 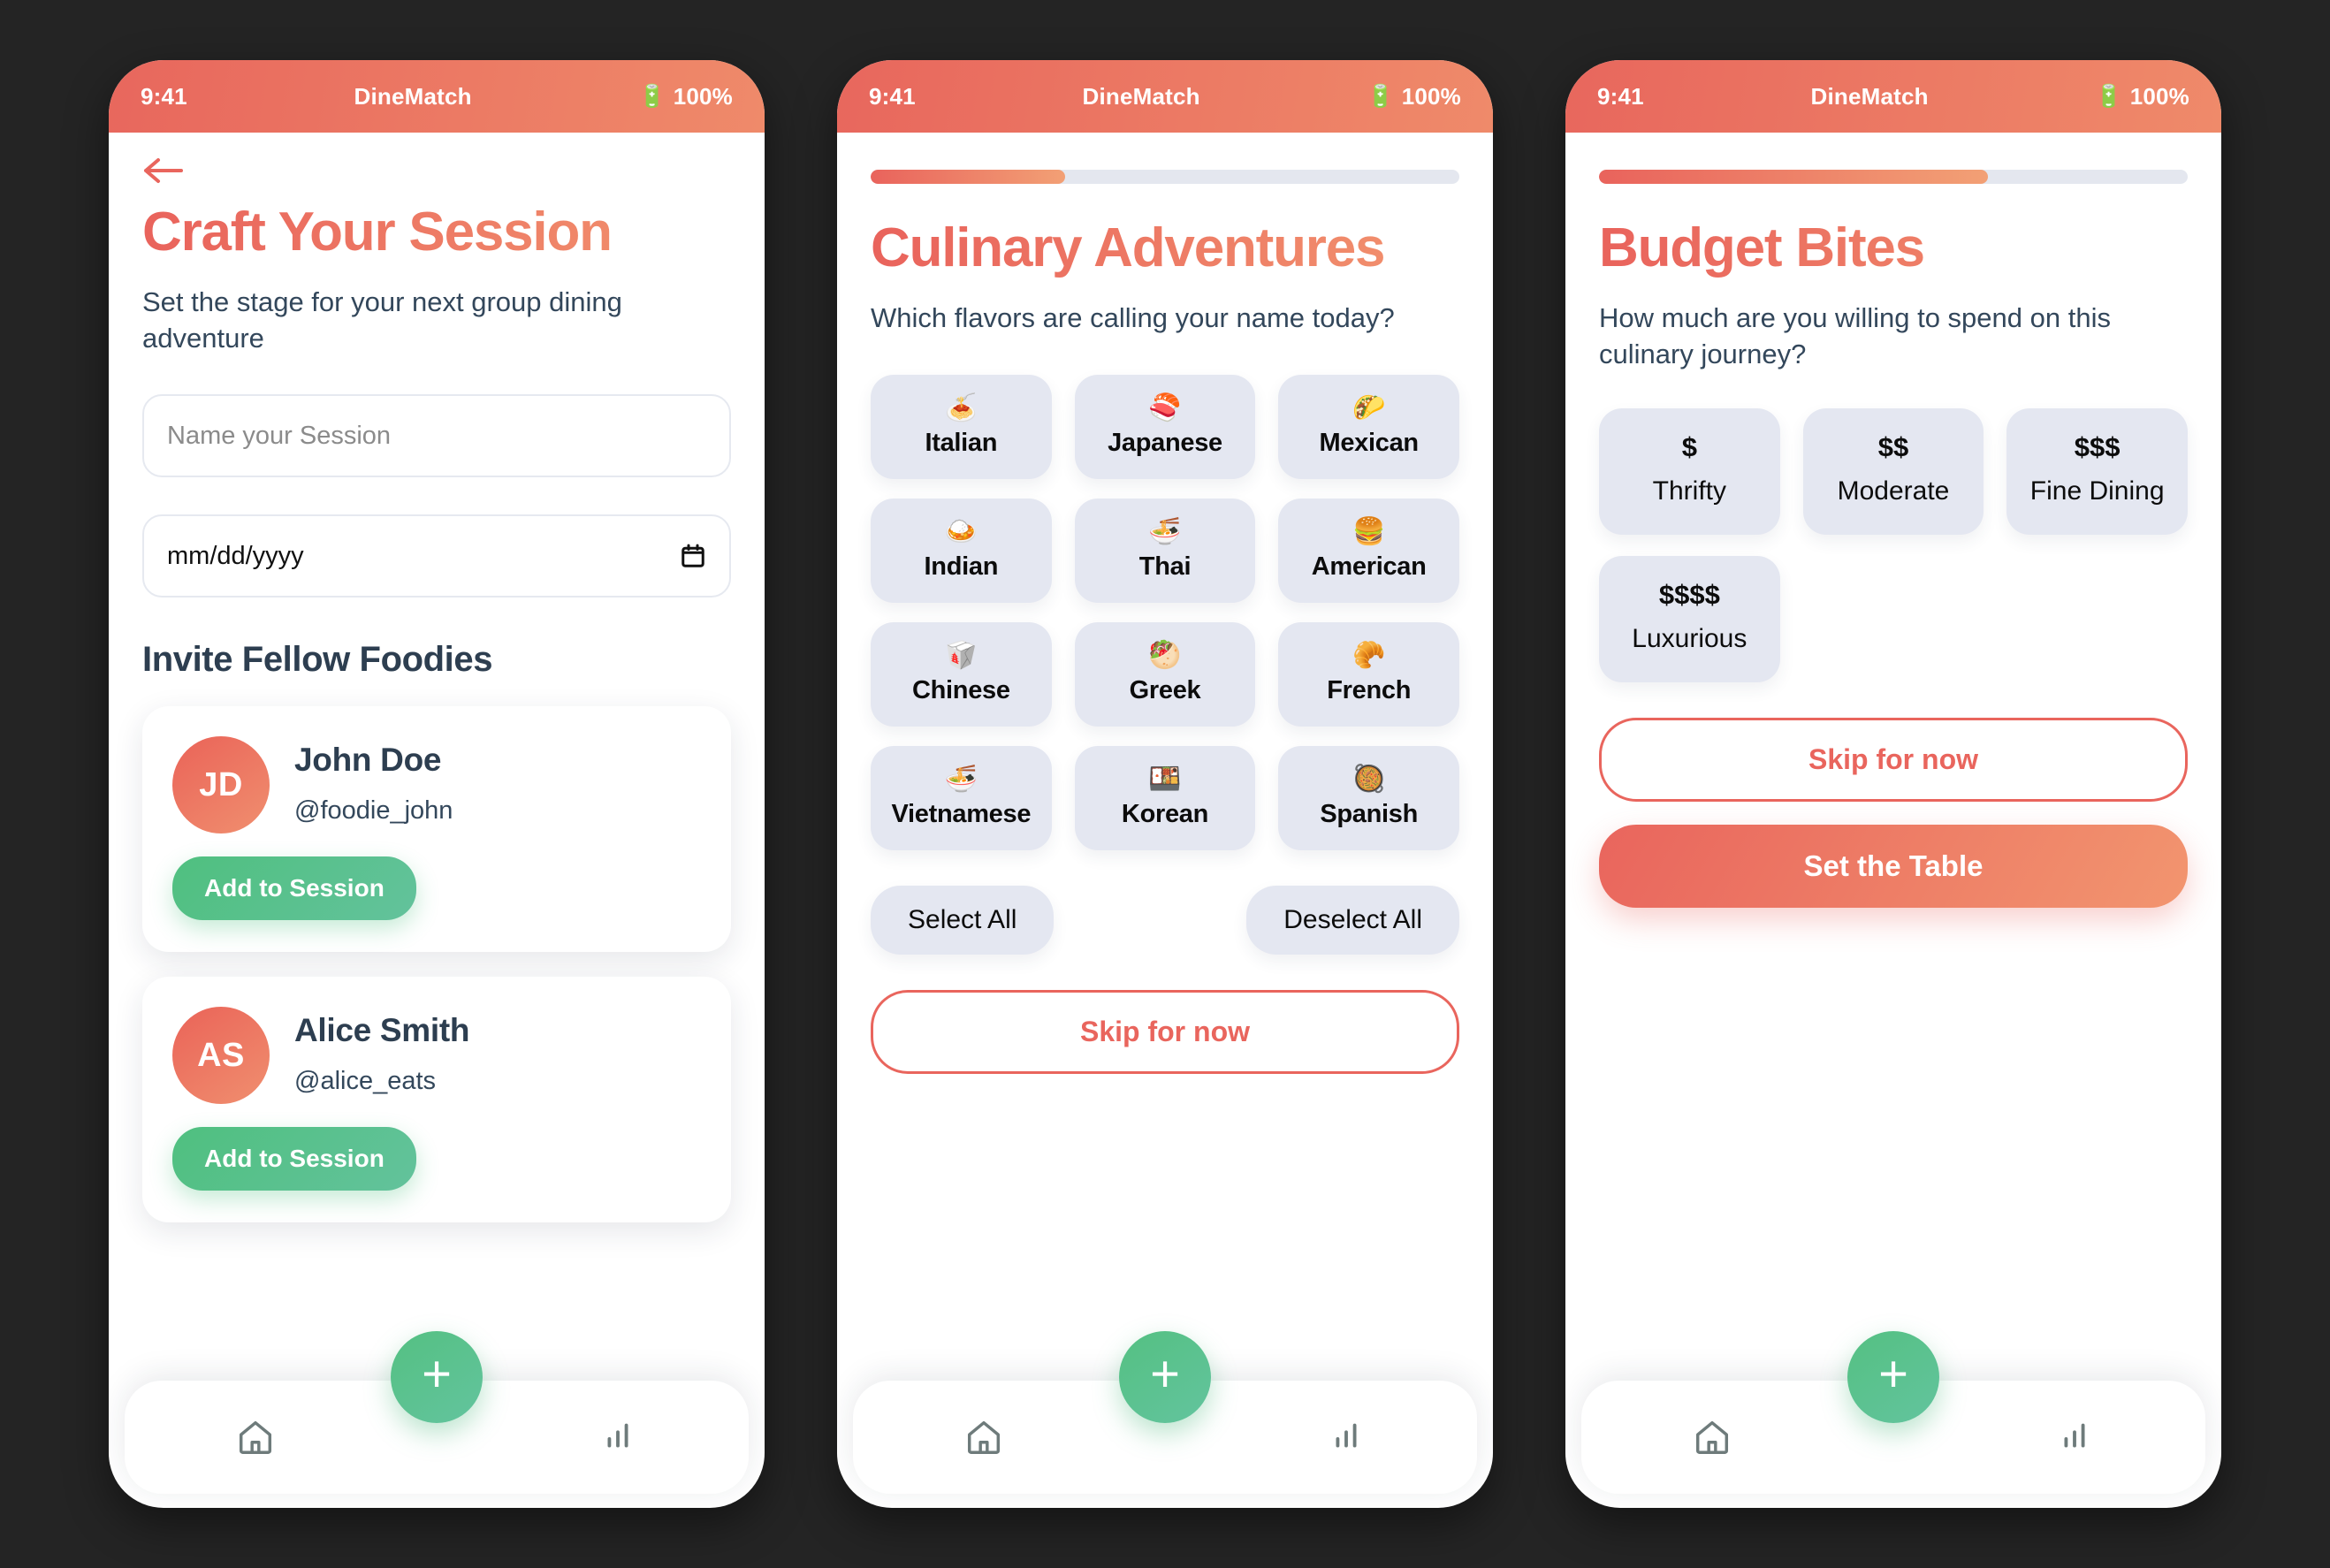 What do you see at coordinates (1165, 407) in the screenshot?
I see `sushi-icon: 🍣` at bounding box center [1165, 407].